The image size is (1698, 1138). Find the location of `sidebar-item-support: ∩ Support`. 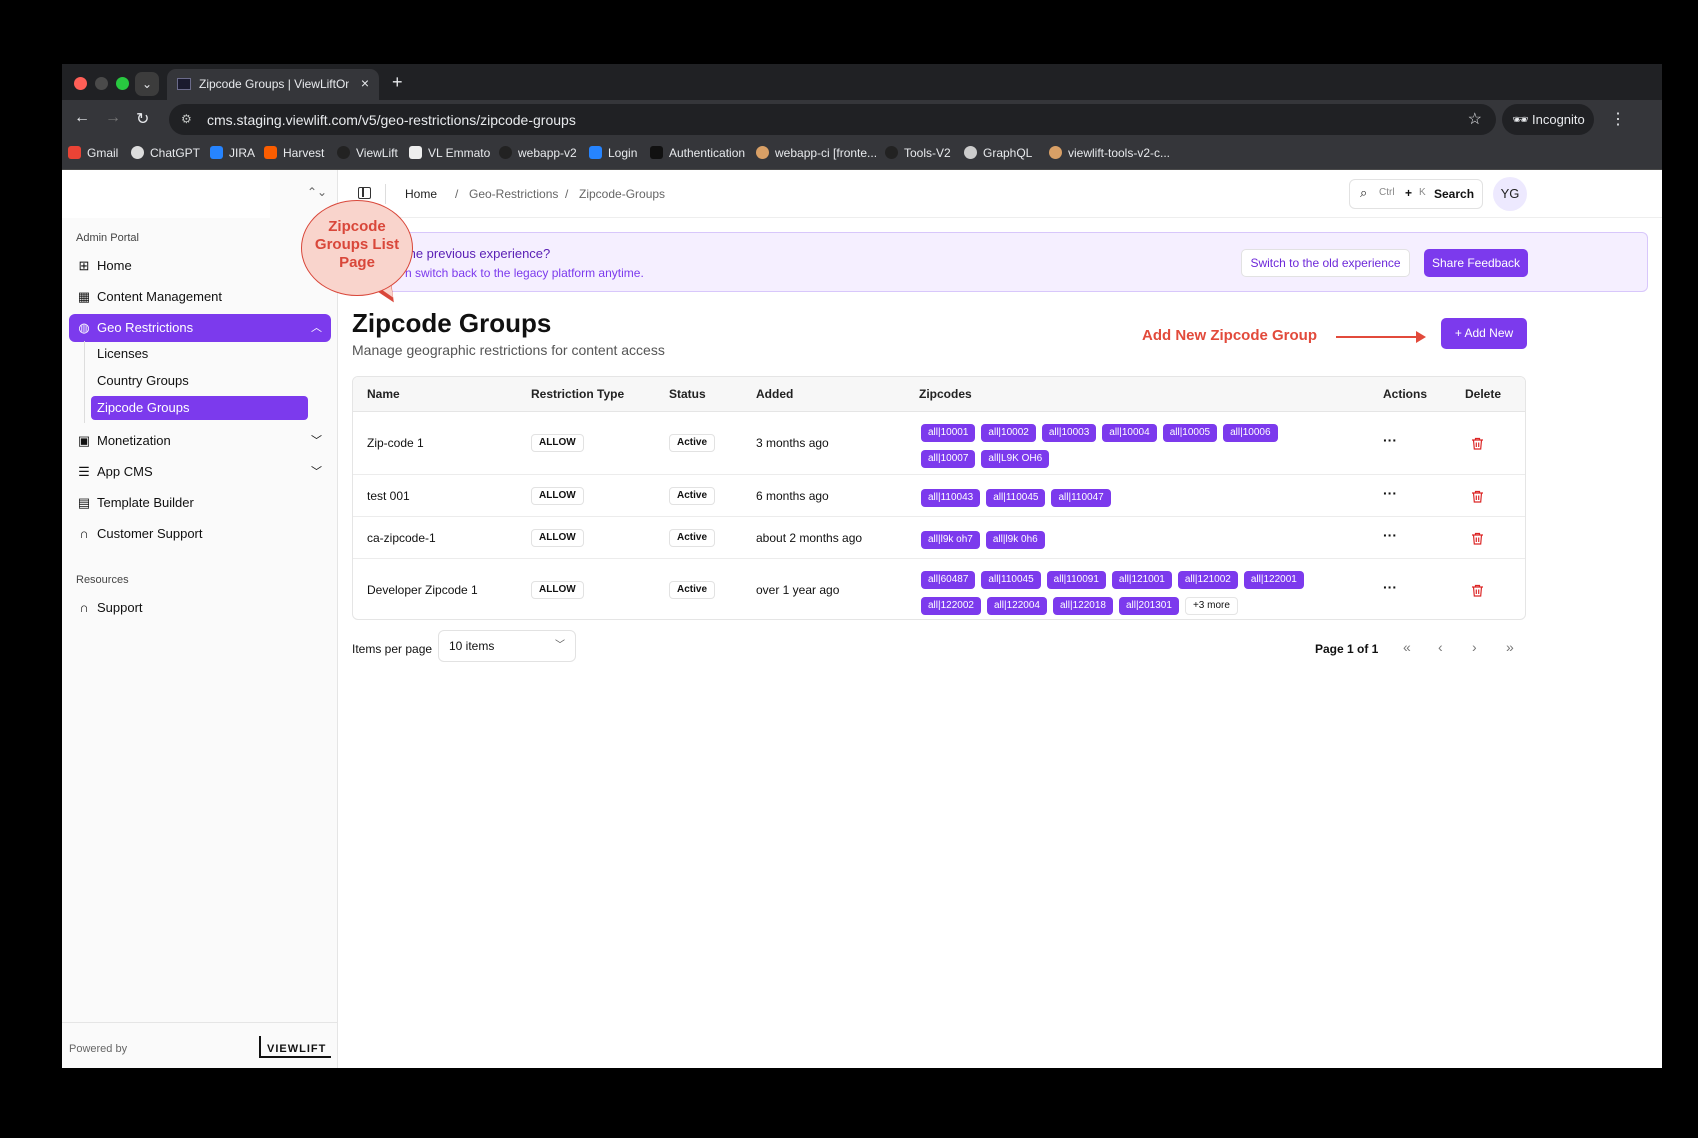

sidebar-item-support: ∩ Support is located at coordinates (200, 608).